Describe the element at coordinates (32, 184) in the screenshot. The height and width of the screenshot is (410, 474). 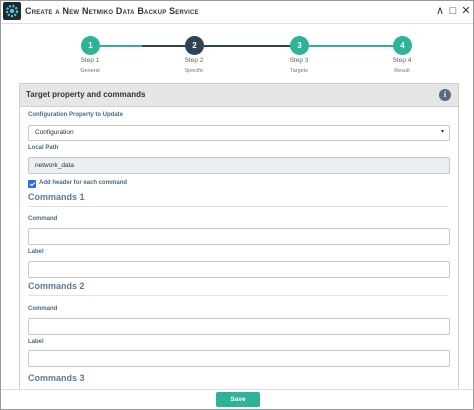
I see `add-header-checkbox` at that location.